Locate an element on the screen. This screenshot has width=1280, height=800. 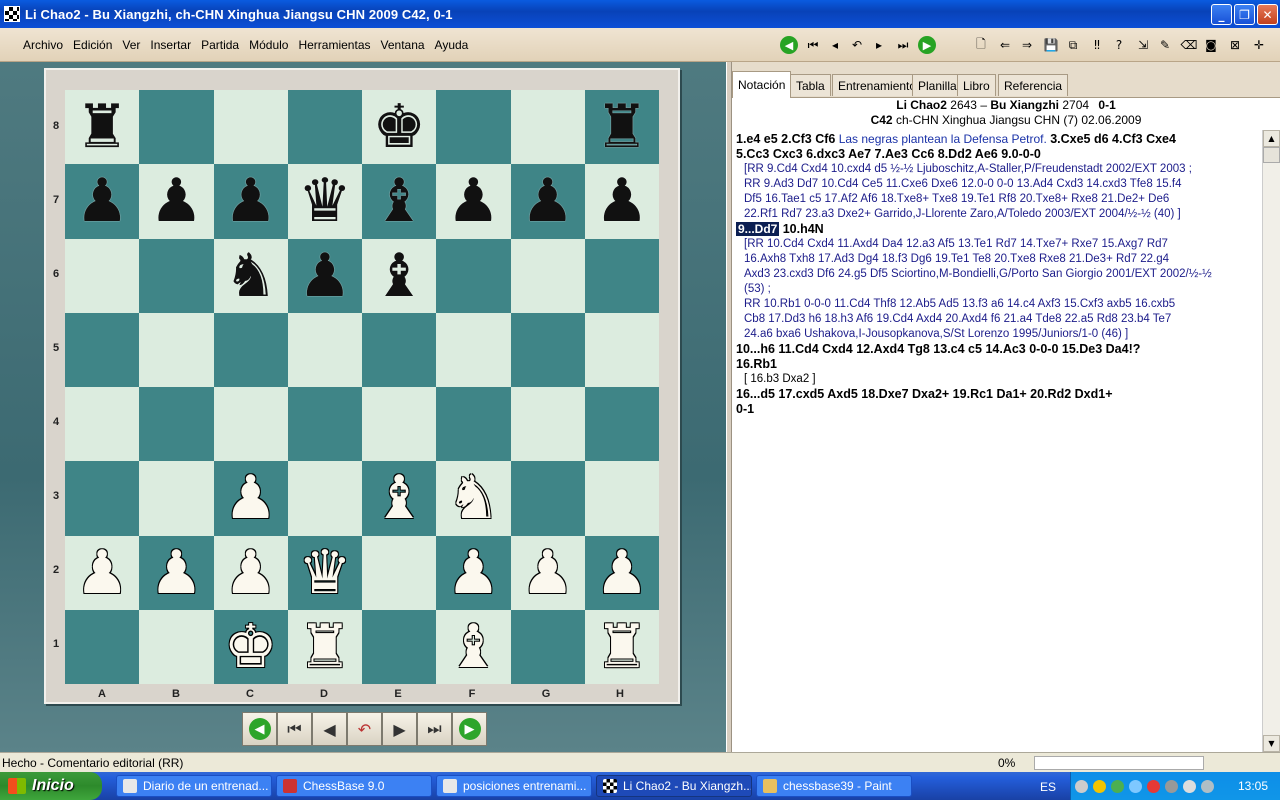
square-c2: ♟ is located at coordinates (250, 572).